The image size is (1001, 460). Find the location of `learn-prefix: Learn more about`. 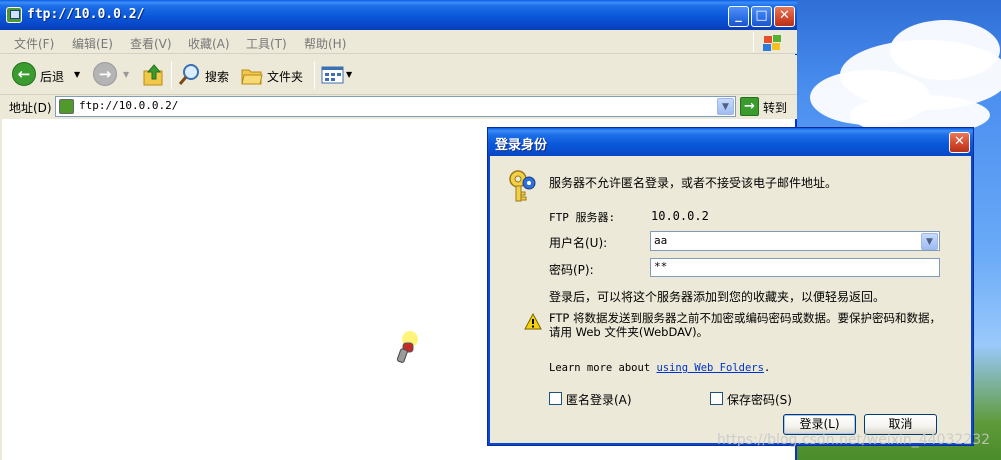

learn-prefix: Learn more about is located at coordinates (603, 368).